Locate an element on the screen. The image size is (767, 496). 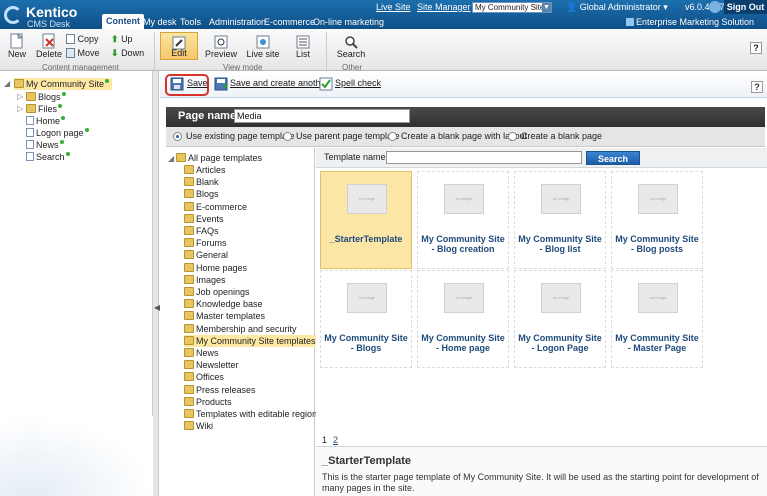
template-category-item: General is located at coordinates (206, 255).